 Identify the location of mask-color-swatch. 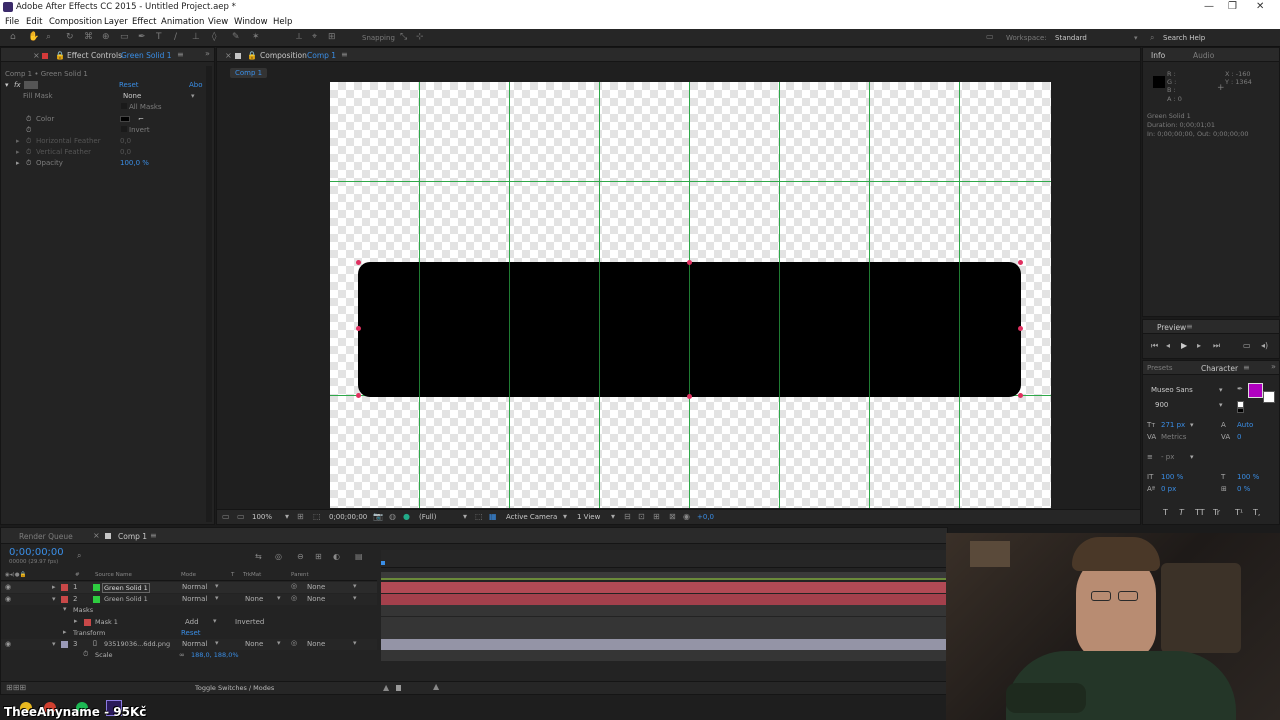
(87, 622).